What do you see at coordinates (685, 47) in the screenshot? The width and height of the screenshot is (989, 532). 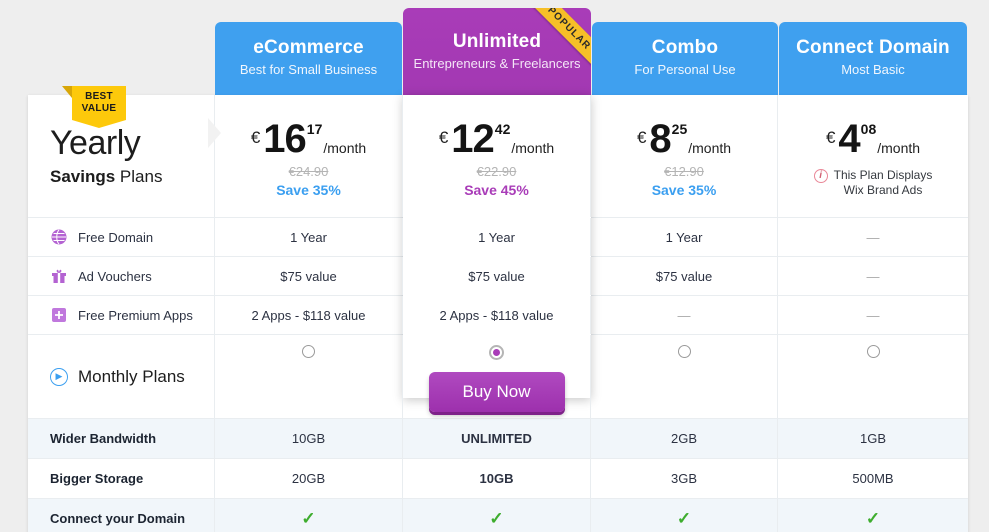 I see `plan-name: Combo` at bounding box center [685, 47].